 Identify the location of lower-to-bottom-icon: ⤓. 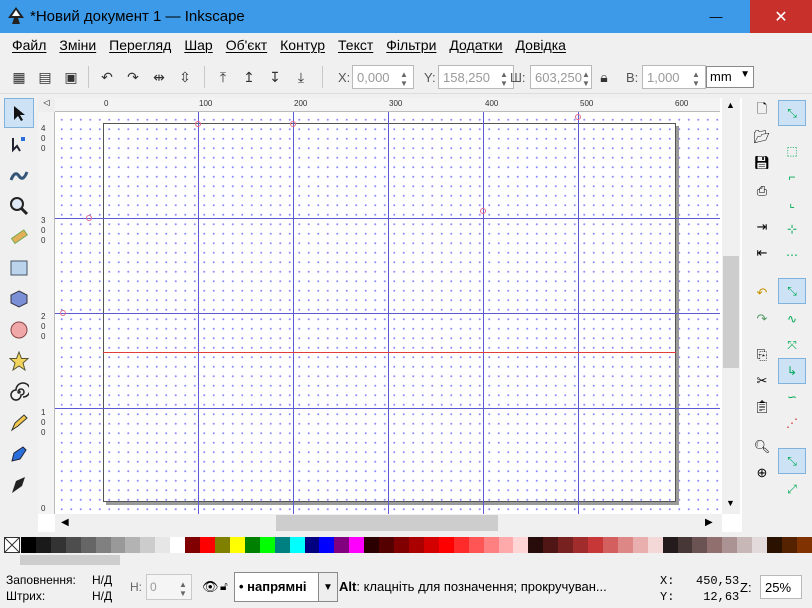
(301, 77).